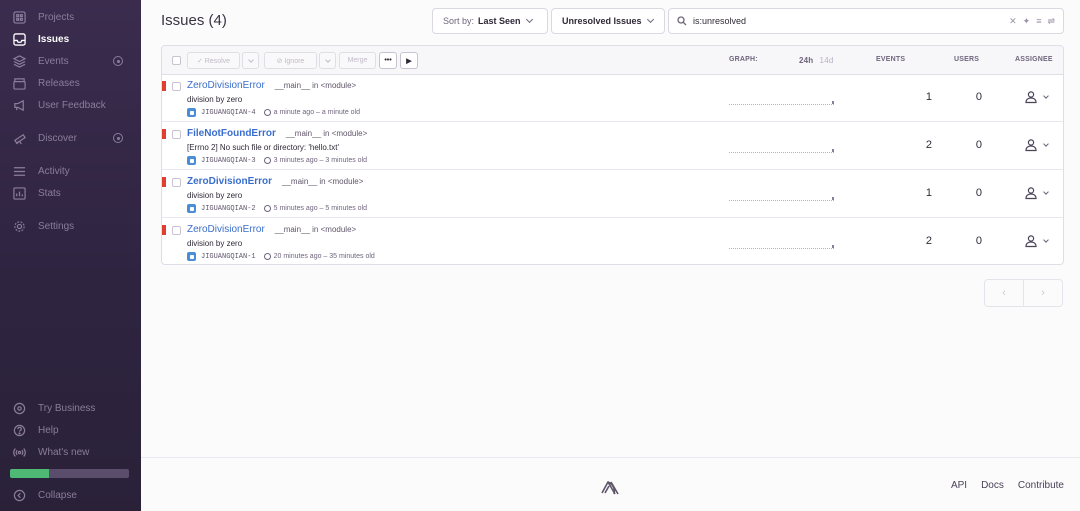 The width and height of the screenshot is (1080, 511). Describe the element at coordinates (72, 430) in the screenshot. I see `help-link: Help` at that location.